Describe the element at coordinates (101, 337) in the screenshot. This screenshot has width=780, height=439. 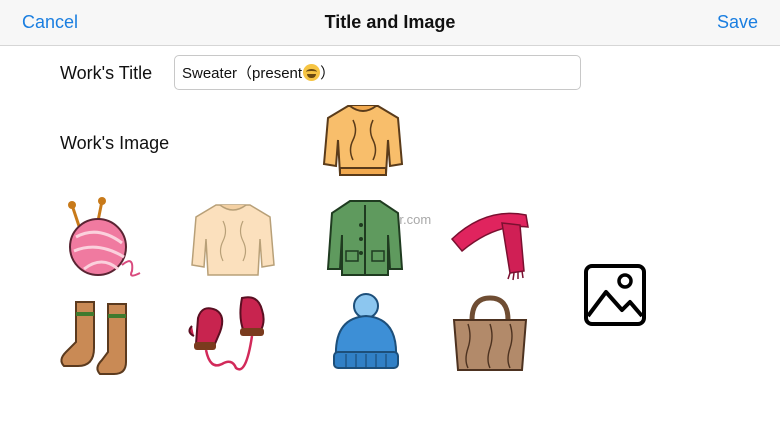
I see `socks-icon` at that location.